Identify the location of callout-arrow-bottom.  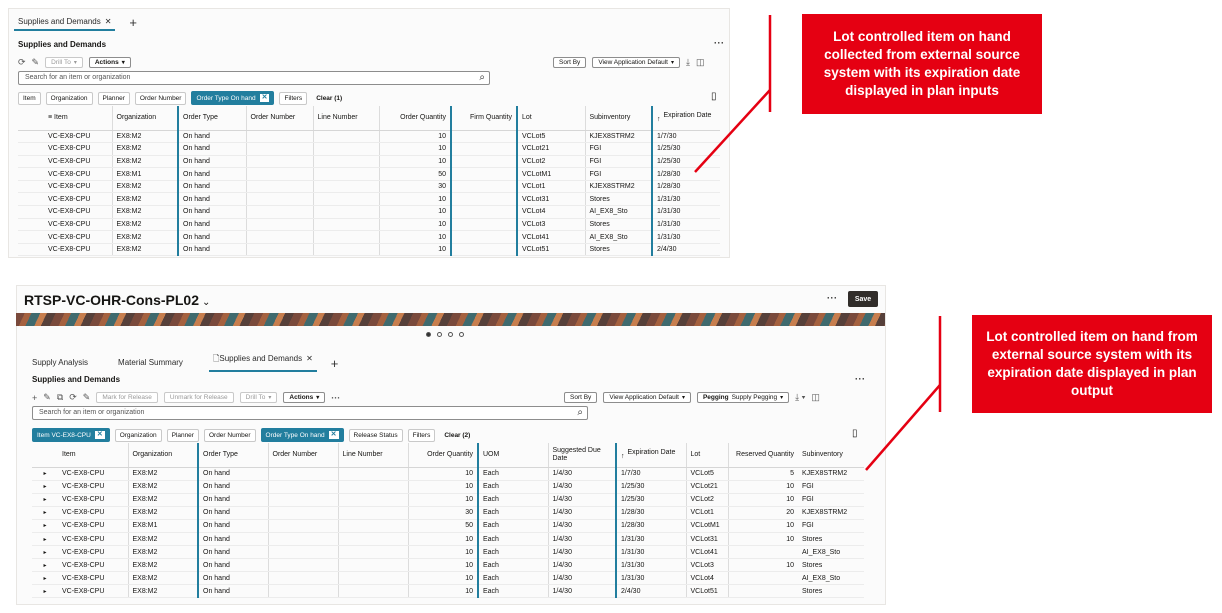
(903, 427).